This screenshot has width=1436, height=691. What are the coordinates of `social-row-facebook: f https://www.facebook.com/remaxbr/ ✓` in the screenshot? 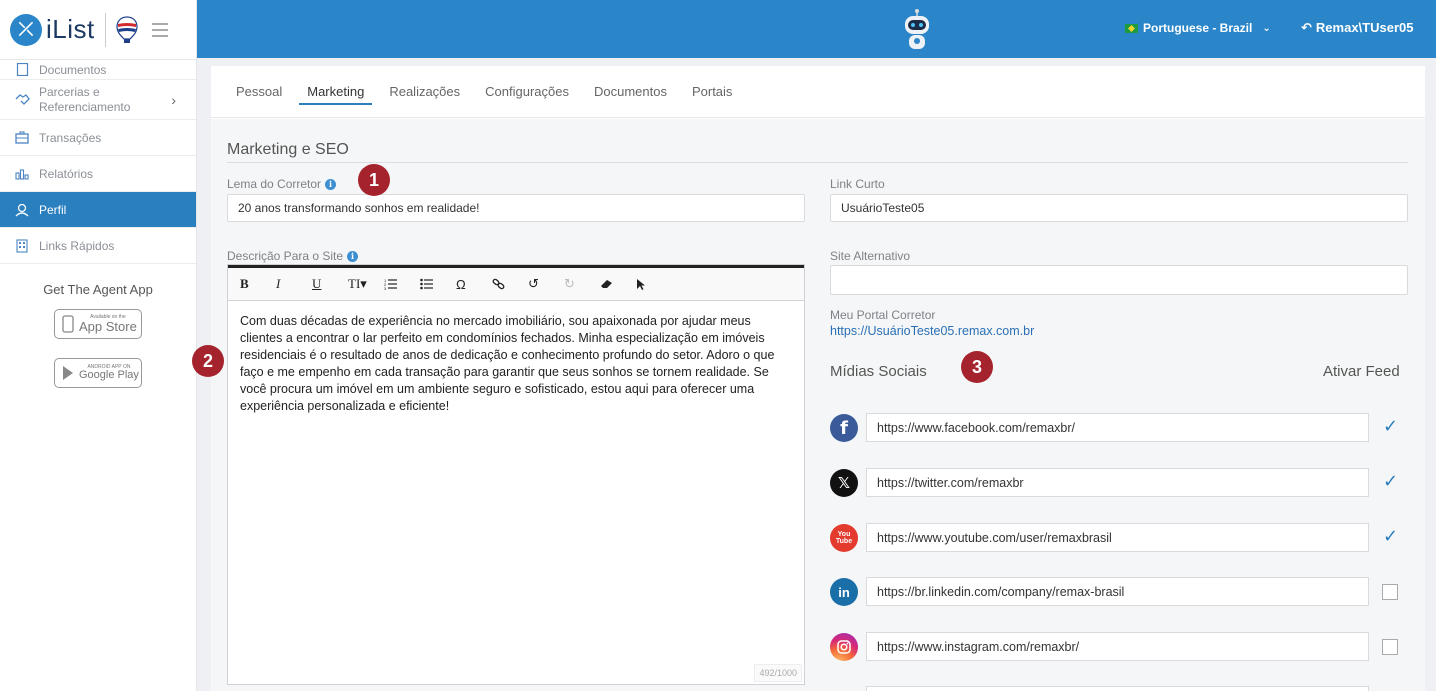 It's located at (1120, 428).